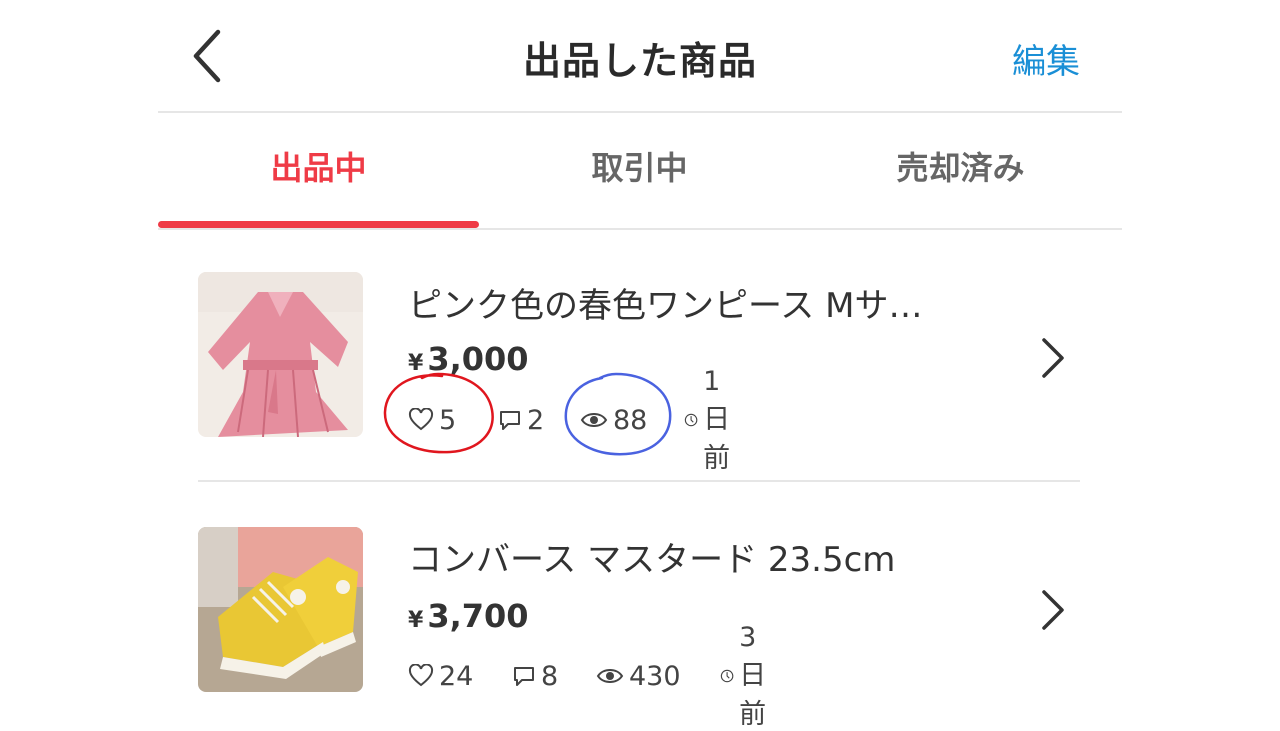 This screenshot has width=1280, height=731. I want to click on item-price: ¥3,000, so click(468, 359).